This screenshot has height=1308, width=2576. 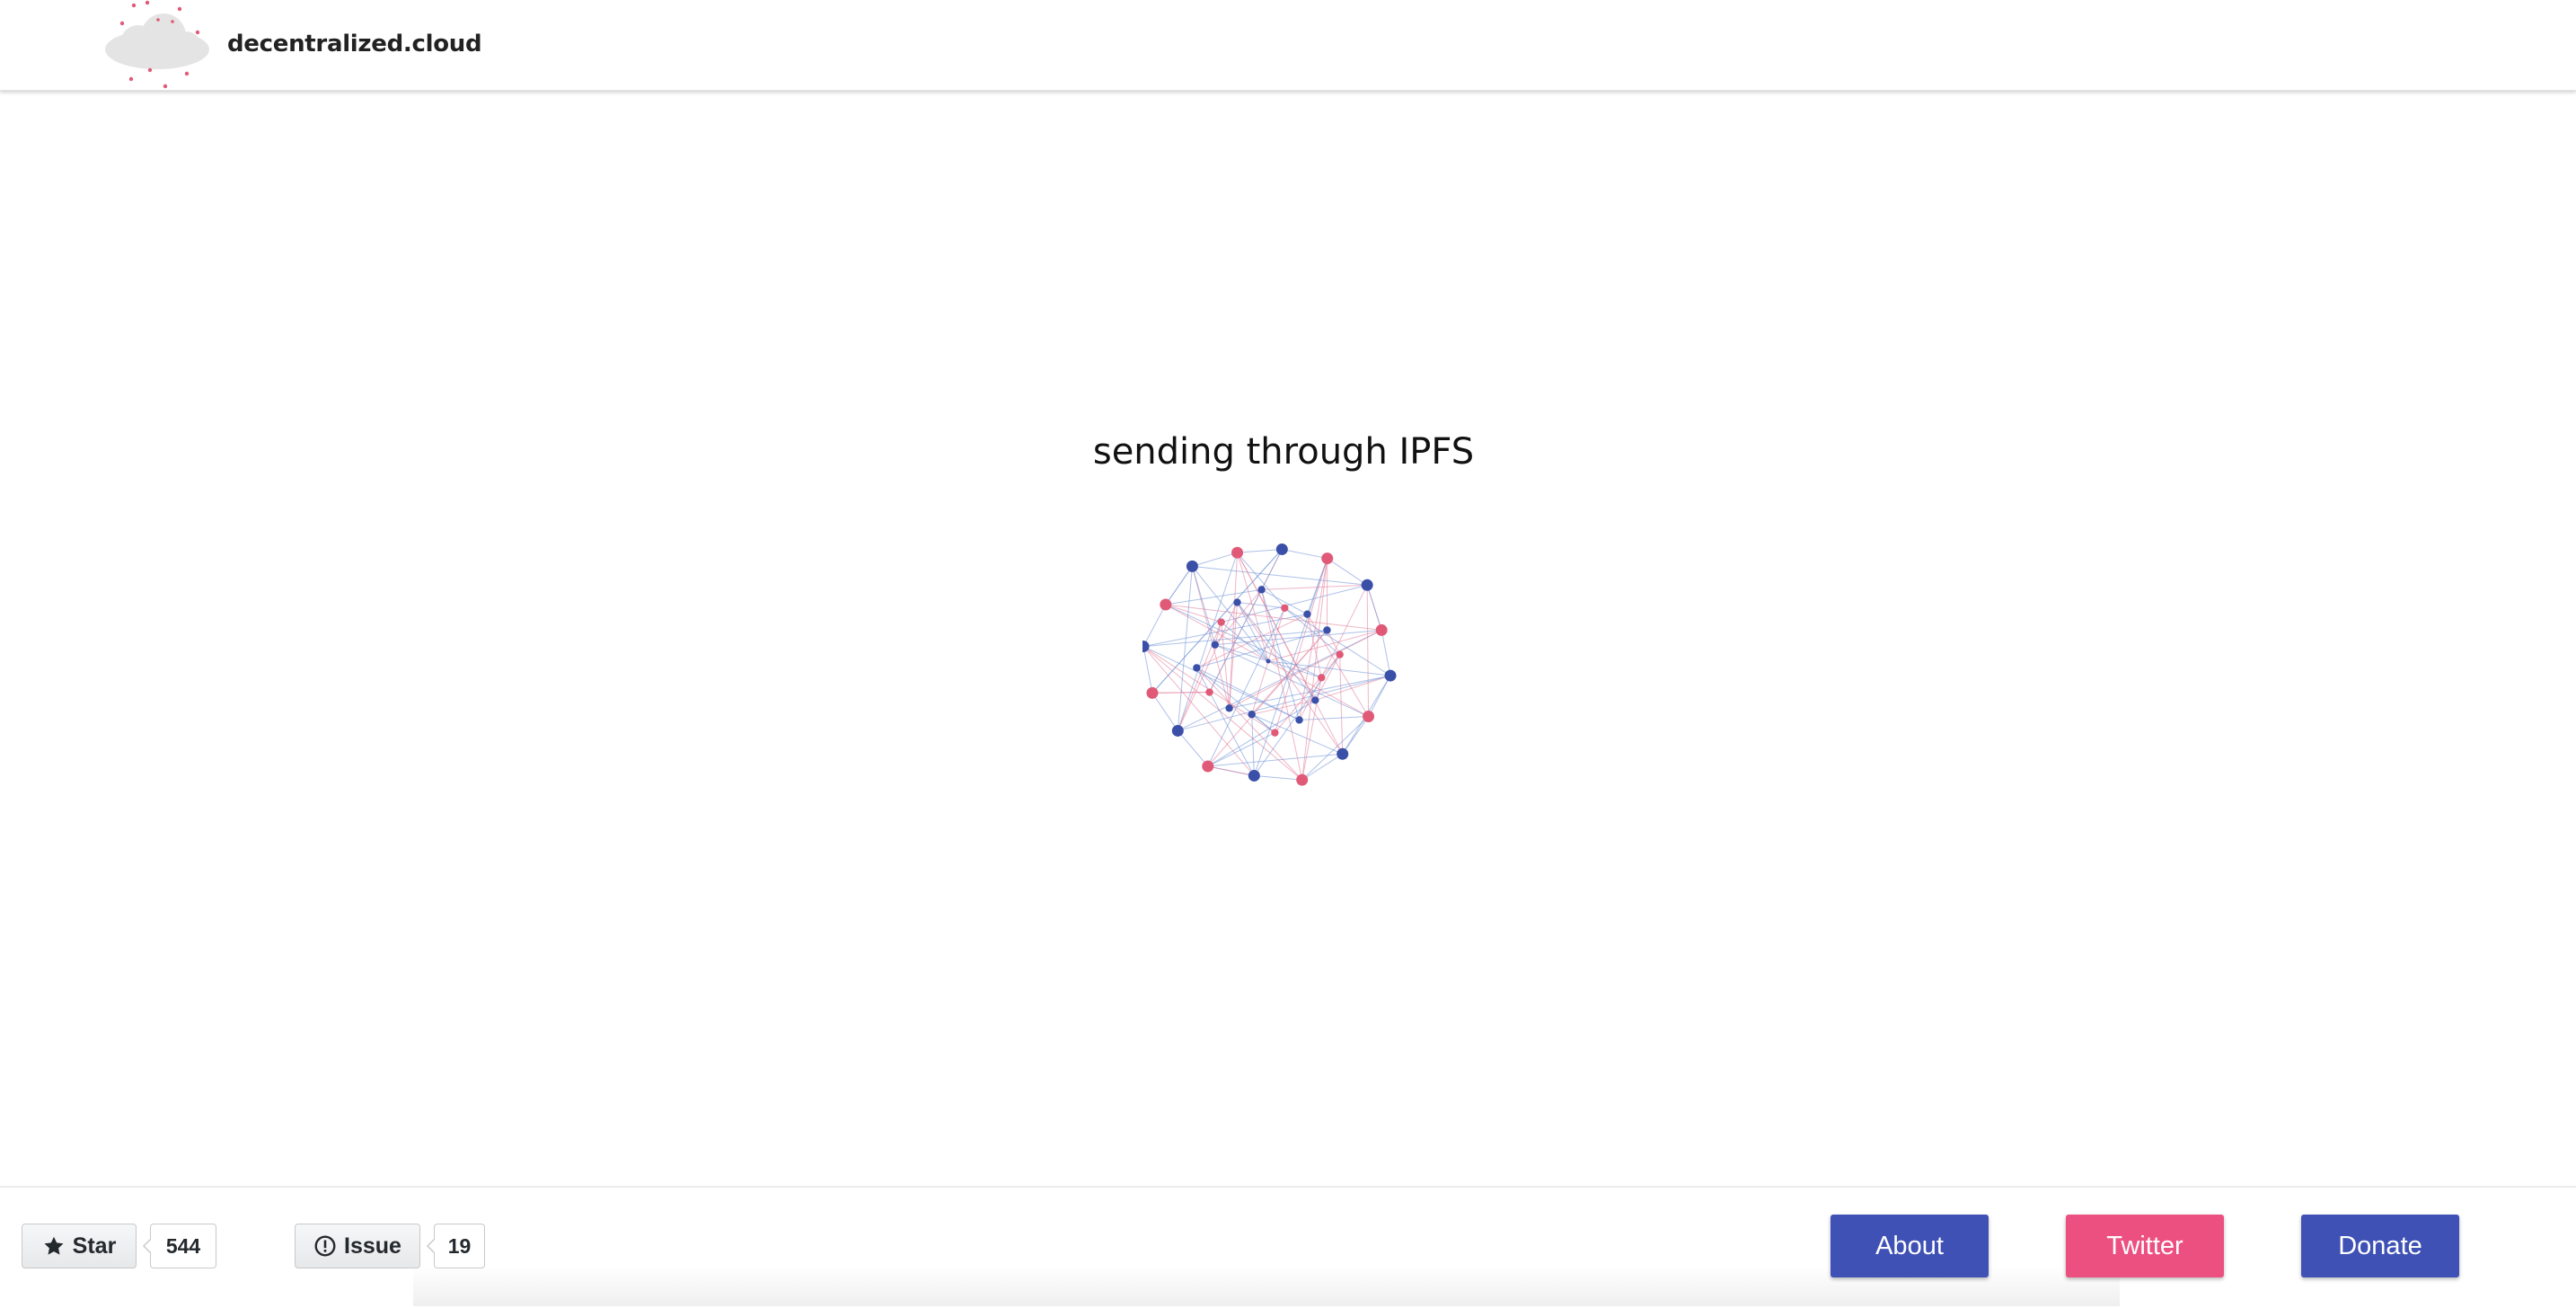 I want to click on network-graph-icon, so click(x=1277, y=663).